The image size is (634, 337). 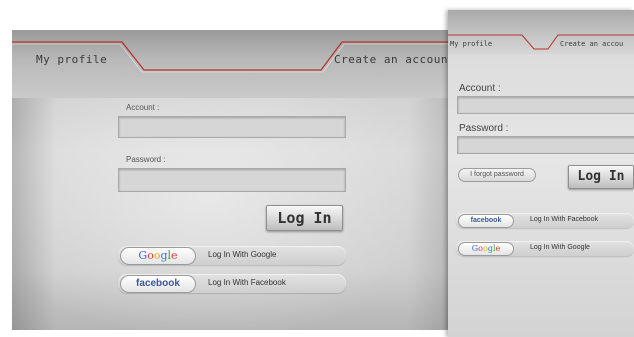 I want to click on tab-create-account: Create an account, so click(x=393, y=59).